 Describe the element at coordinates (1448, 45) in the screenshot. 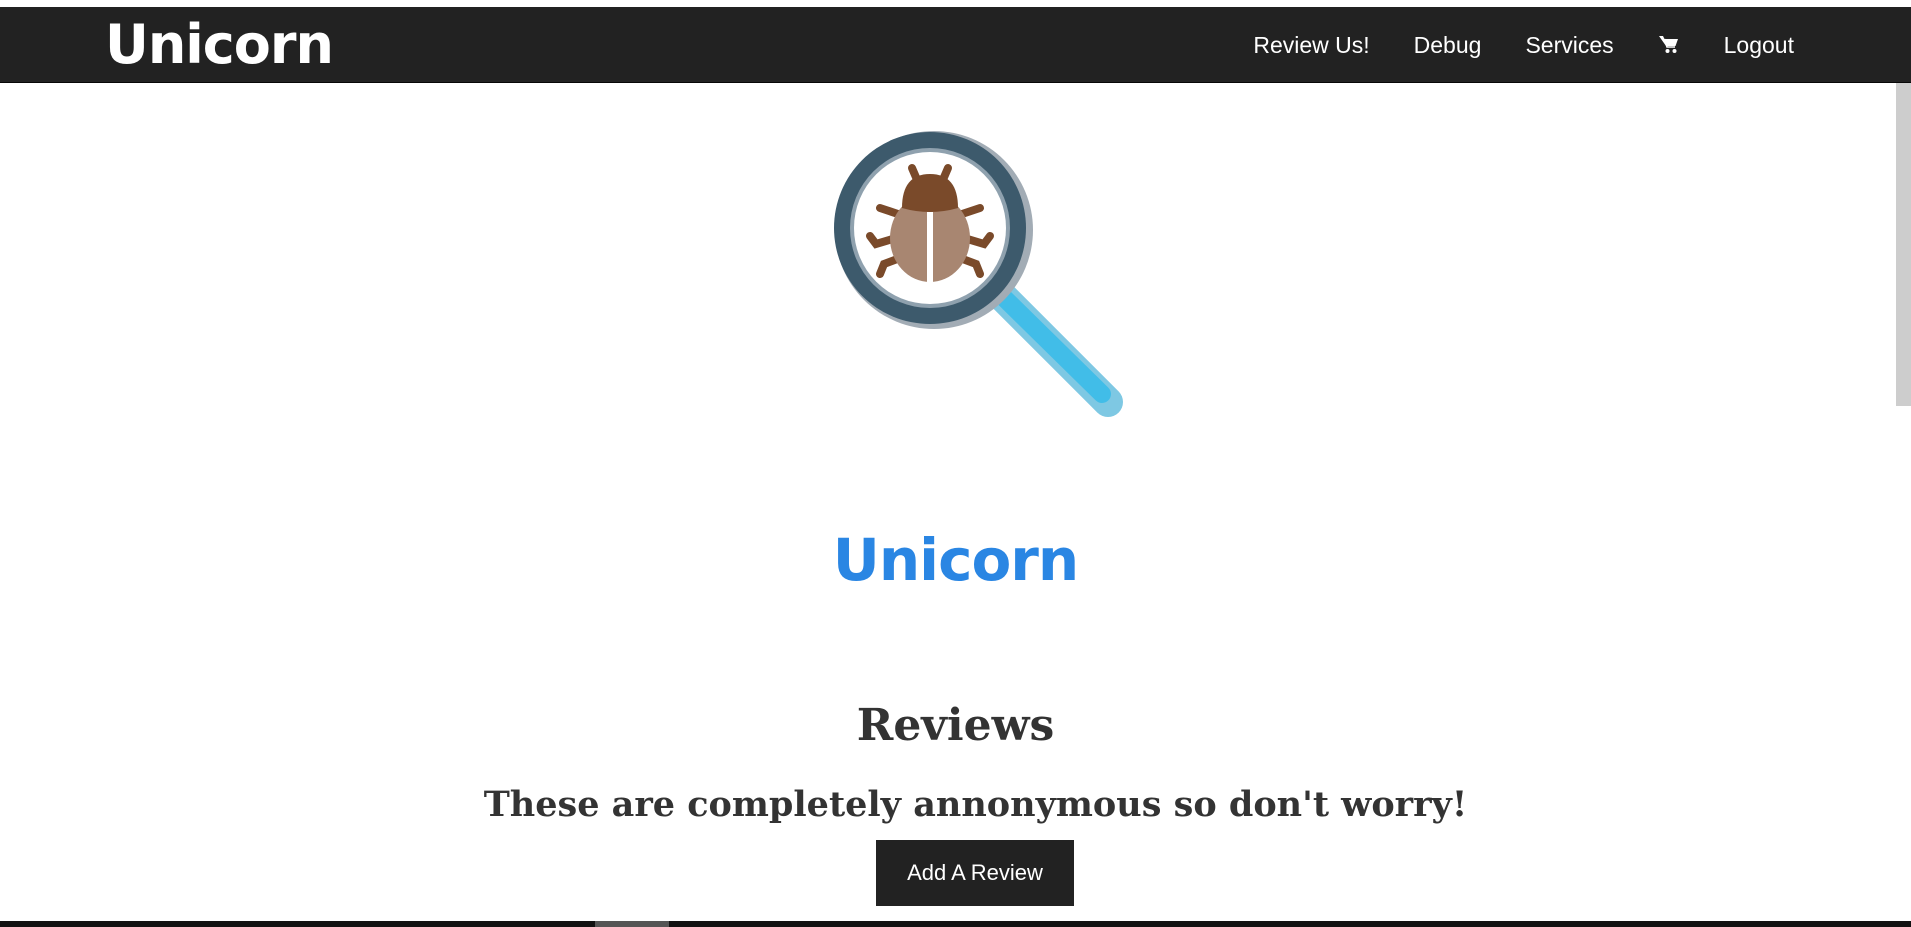

I see `nav-link-debug: Debug` at that location.